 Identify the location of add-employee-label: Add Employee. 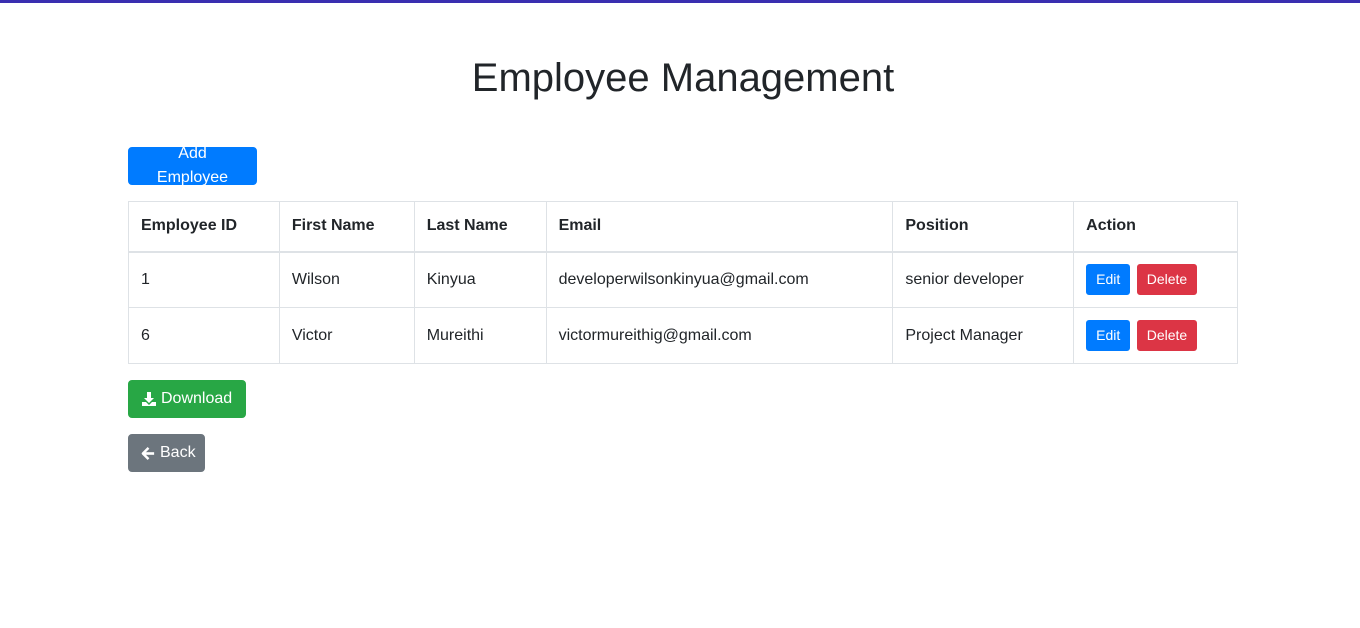
(192, 165).